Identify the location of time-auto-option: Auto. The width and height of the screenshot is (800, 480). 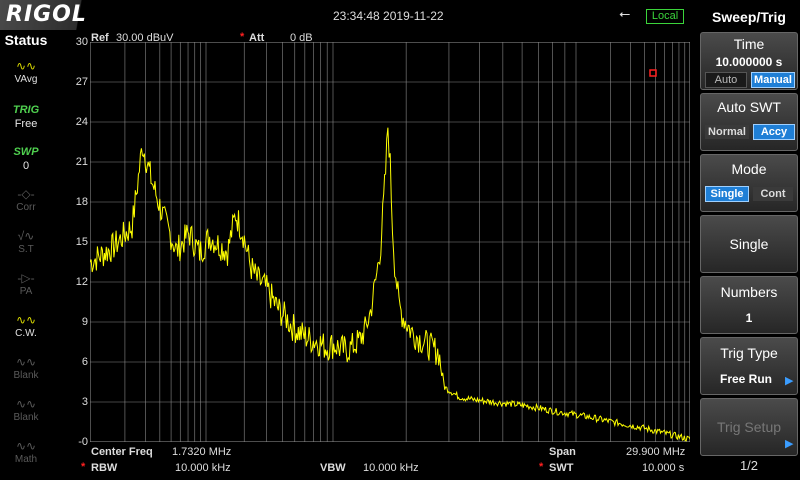
(726, 80).